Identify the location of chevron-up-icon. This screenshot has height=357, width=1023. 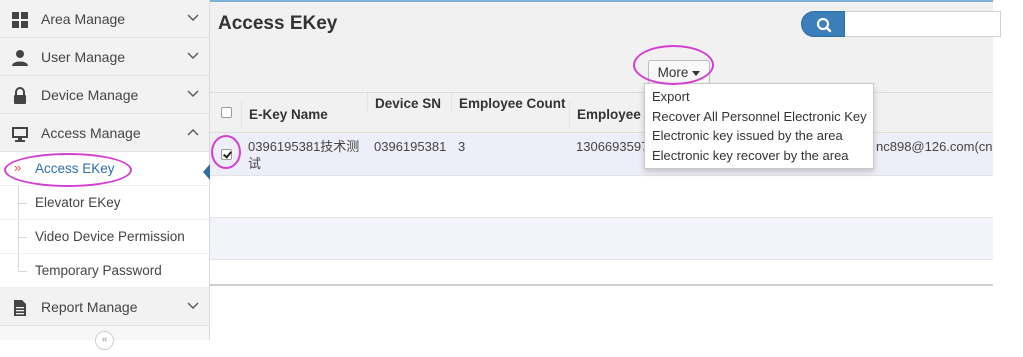
(193, 132).